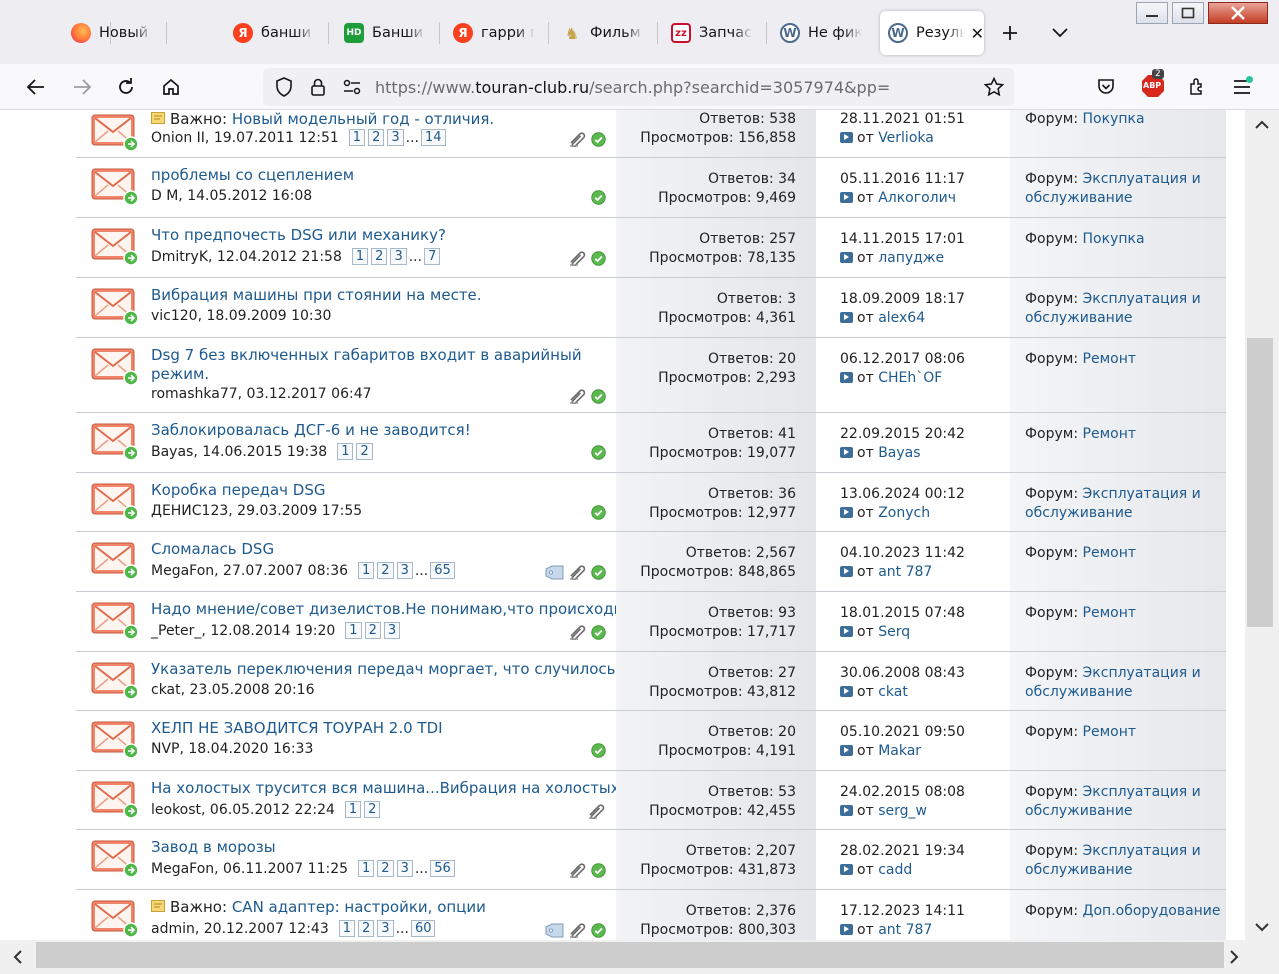 This screenshot has height=974, width=1279. Describe the element at coordinates (899, 751) in the screenshot. I see `last-post-author: Makar` at that location.